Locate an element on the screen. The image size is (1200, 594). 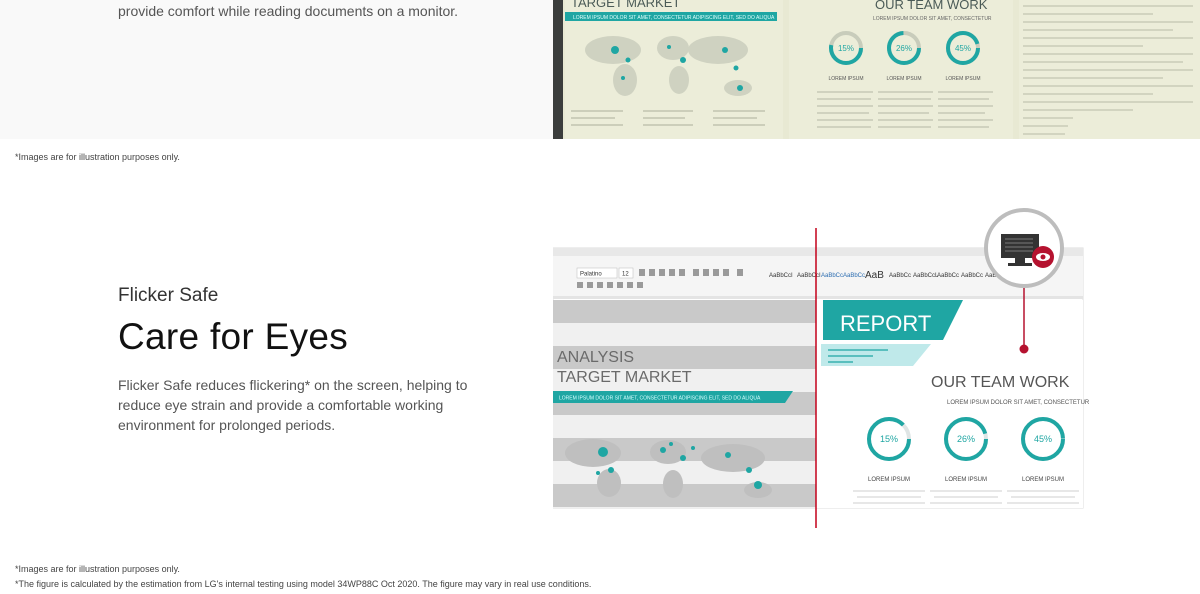
ring-3-label: 45% is located at coordinates (1043, 439).